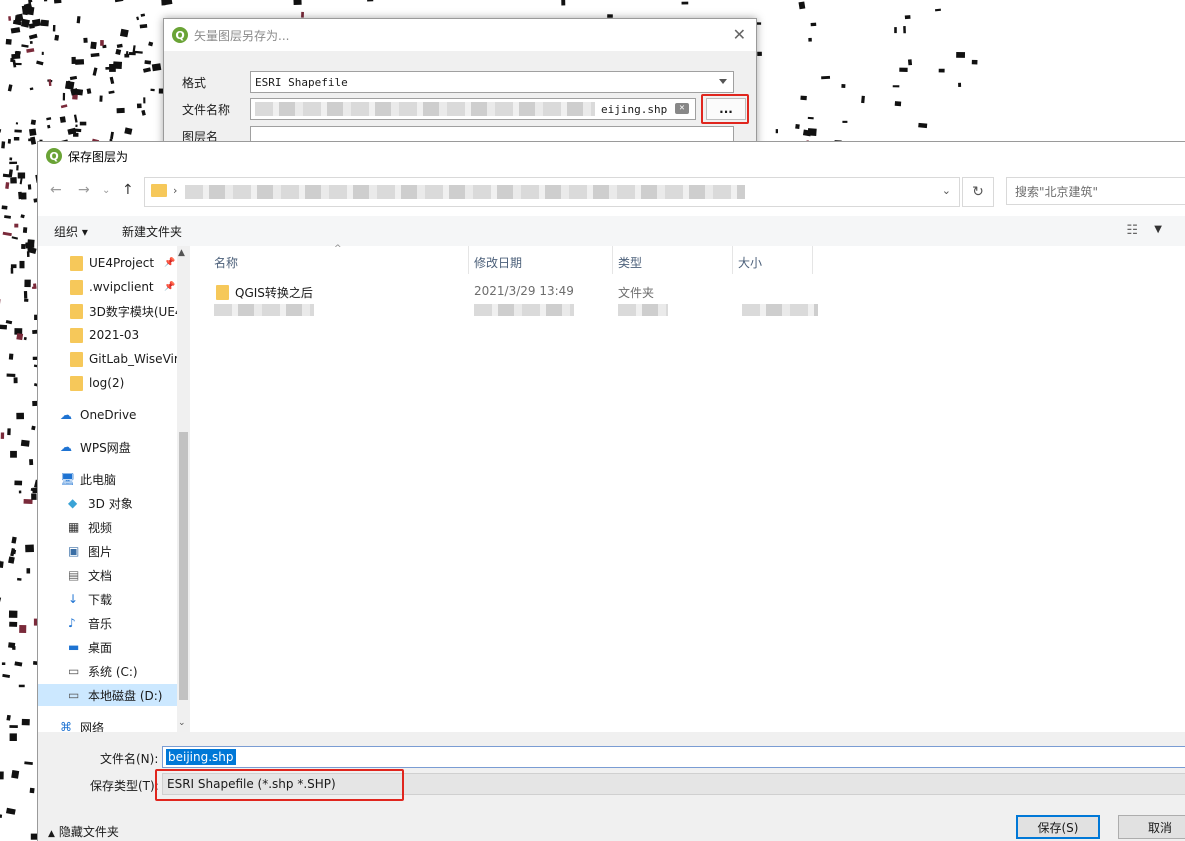 Image resolution: width=1185 pixels, height=841 pixels. I want to click on close-icon: ✕, so click(739, 34).